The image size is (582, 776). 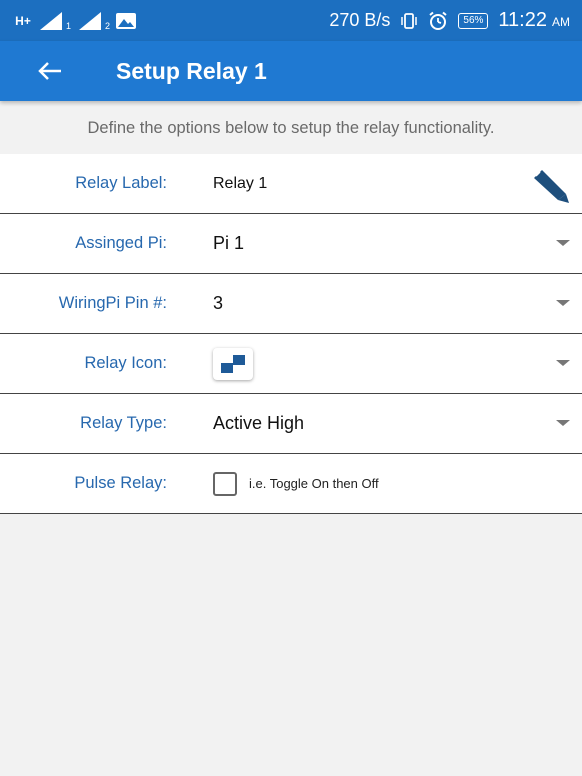 I want to click on arrow-left-icon, so click(x=49, y=71).